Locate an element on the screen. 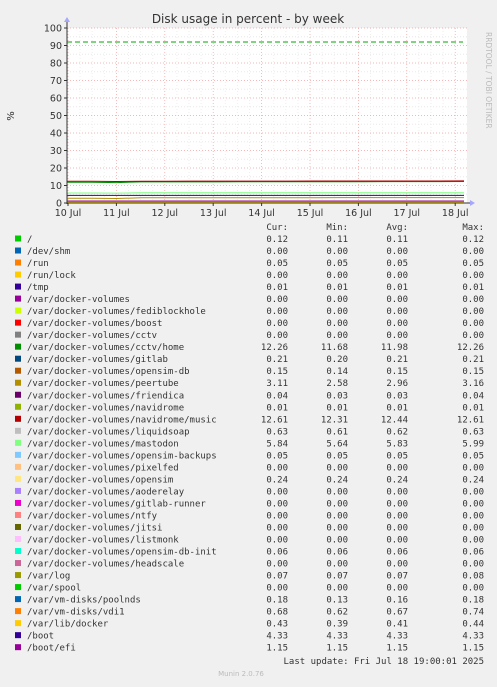 The width and height of the screenshot is (497, 687). legend-label: /var/docker-volumes/opensim-backups is located at coordinates (122, 456).